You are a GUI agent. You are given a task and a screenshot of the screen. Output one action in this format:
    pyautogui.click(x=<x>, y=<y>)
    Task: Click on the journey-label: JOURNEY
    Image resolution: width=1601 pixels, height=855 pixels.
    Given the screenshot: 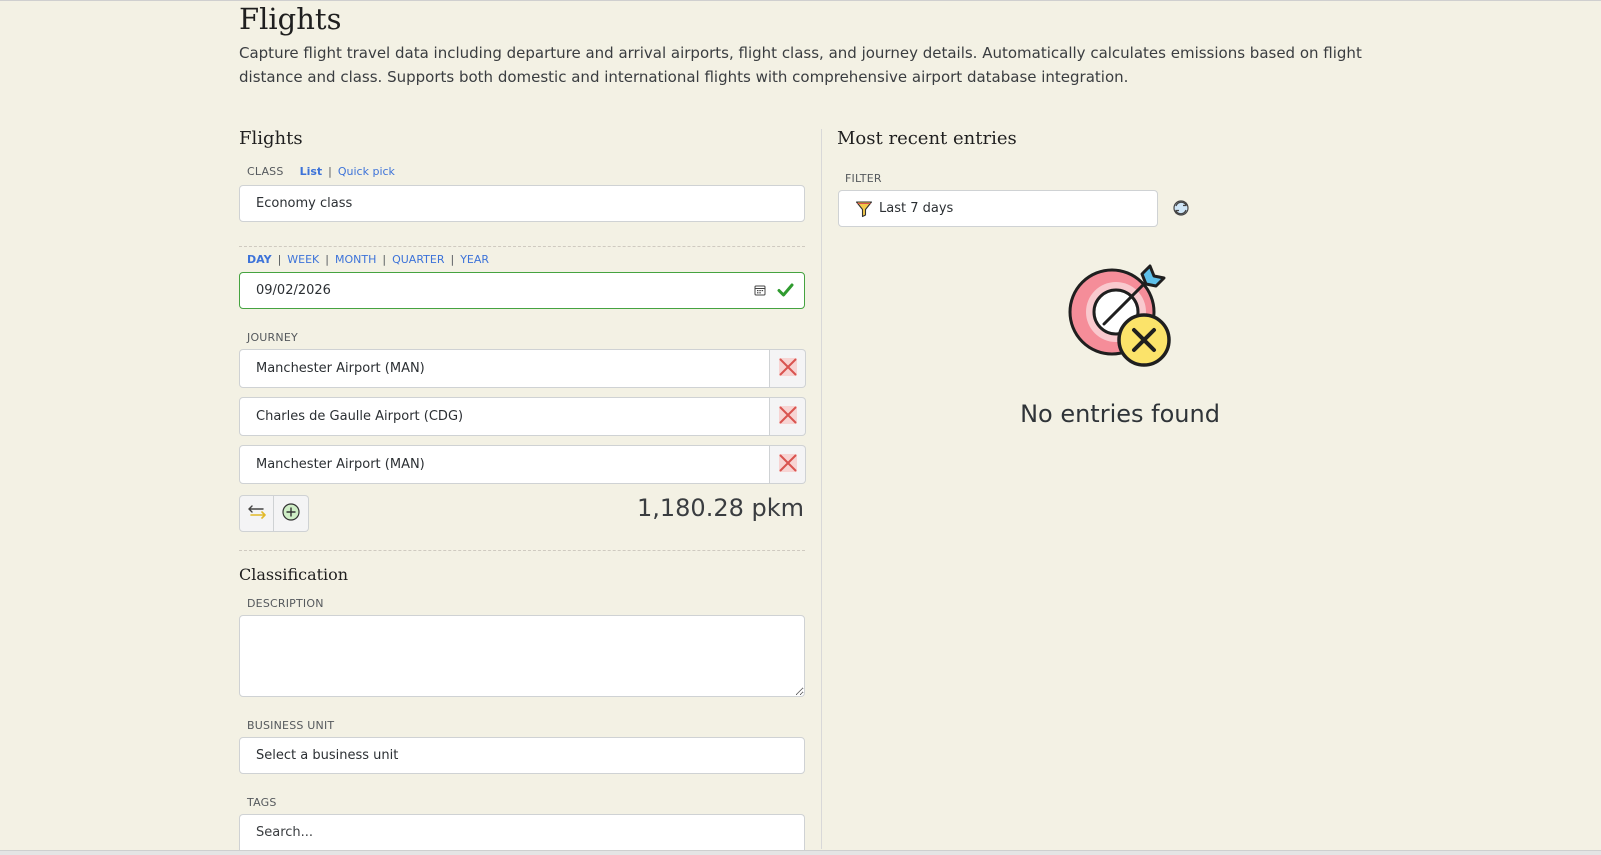 What is the action you would take?
    pyautogui.click(x=272, y=337)
    